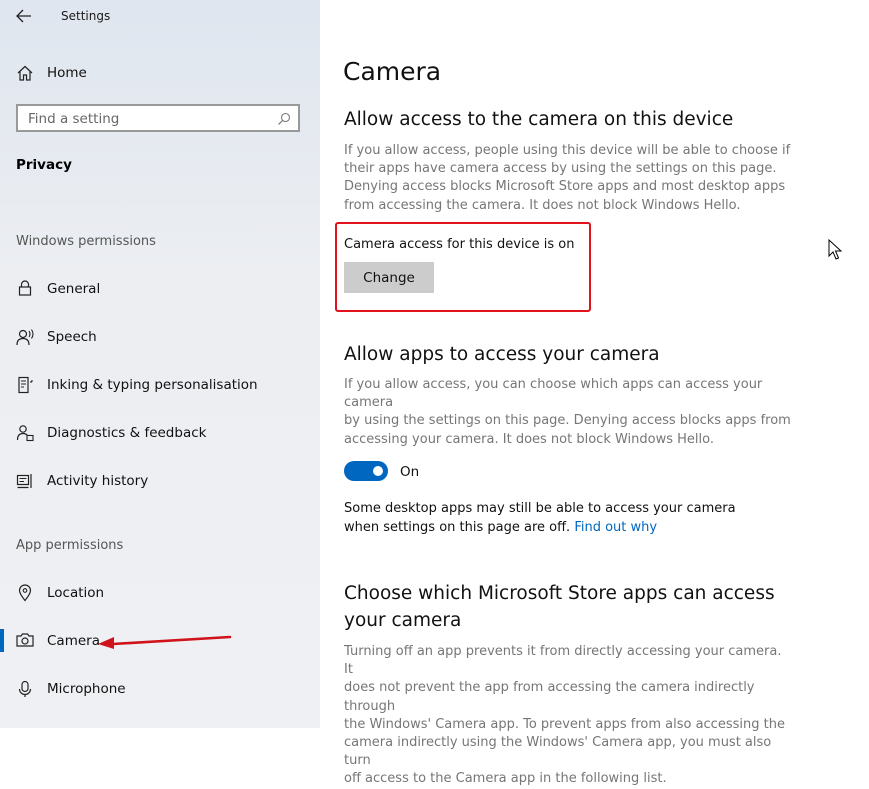 The image size is (869, 789). I want to click on sidebar-item-general: General, so click(73, 289).